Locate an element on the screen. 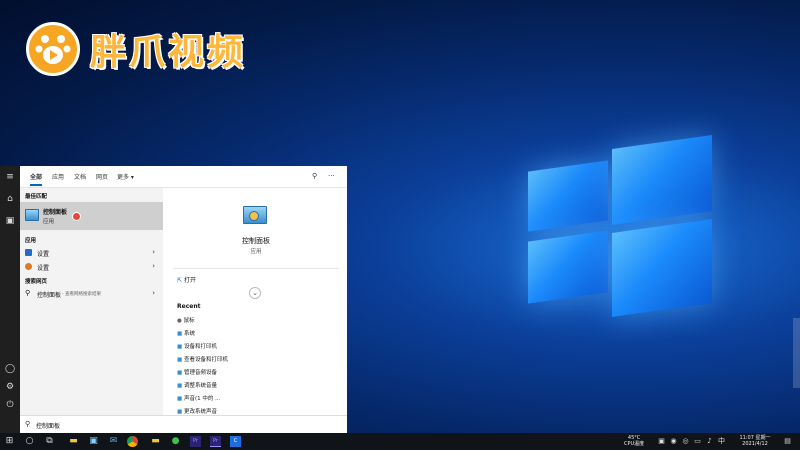  recent-item-label: 鼠标 is located at coordinates (189, 321).